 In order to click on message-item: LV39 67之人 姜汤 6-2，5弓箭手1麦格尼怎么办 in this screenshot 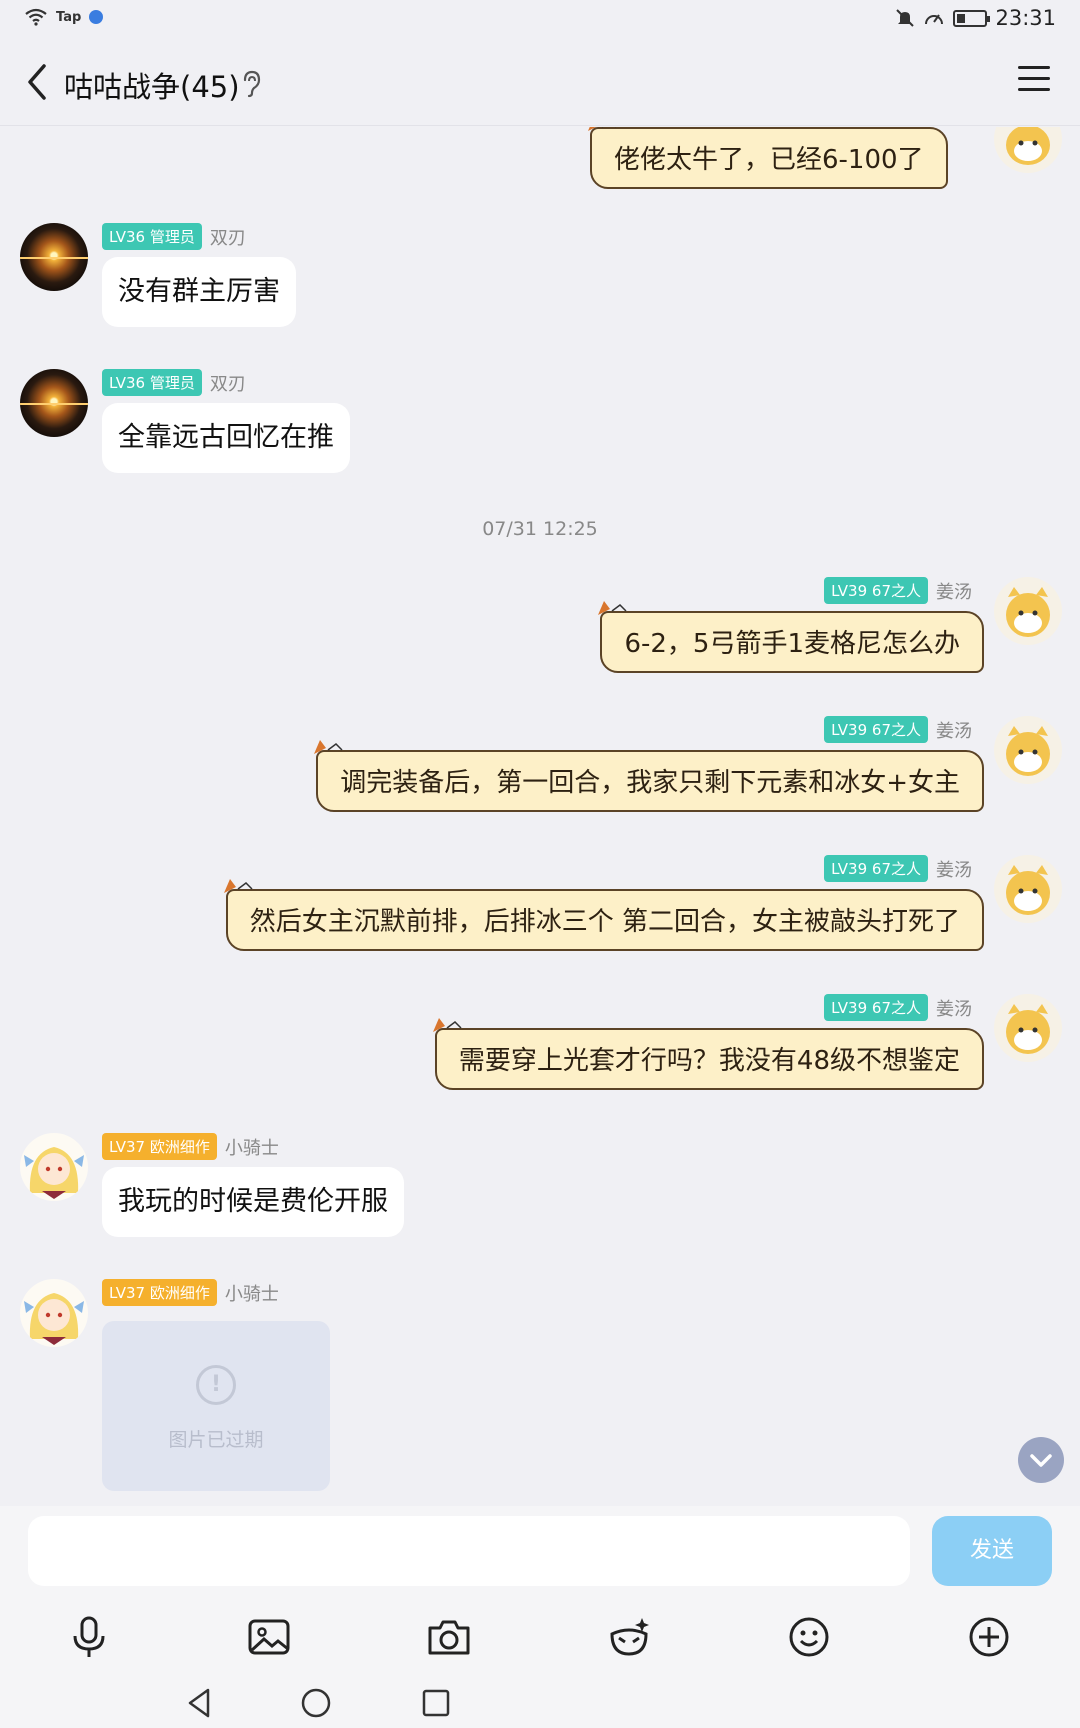, I will do `click(540, 642)`.